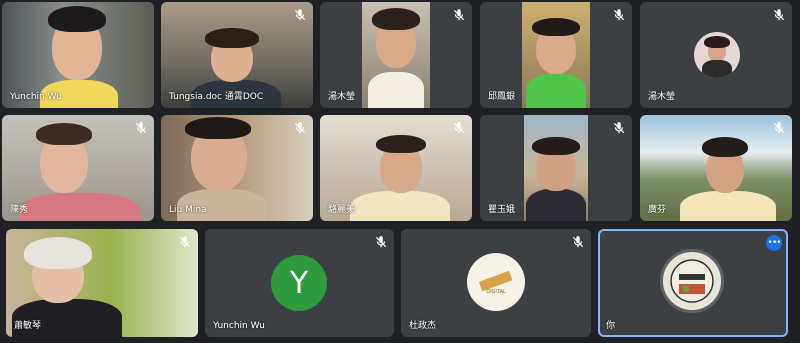 This screenshot has height=343, width=800. I want to click on participant-tile: DIGITAL 杜政杰, so click(496, 283).